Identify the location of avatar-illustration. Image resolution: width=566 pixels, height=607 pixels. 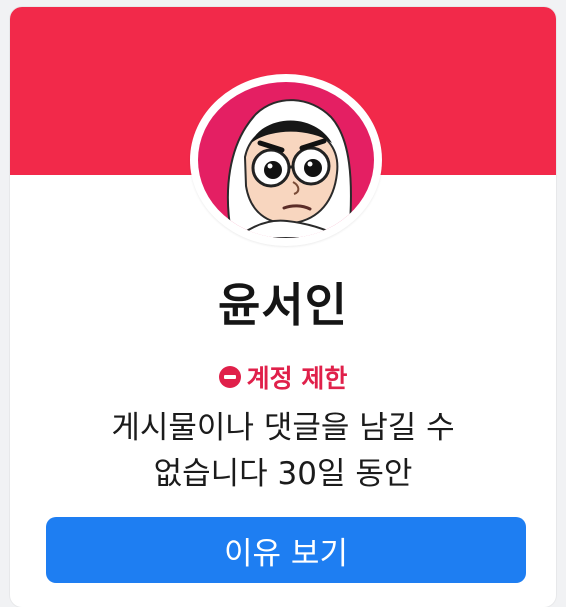
(289, 168).